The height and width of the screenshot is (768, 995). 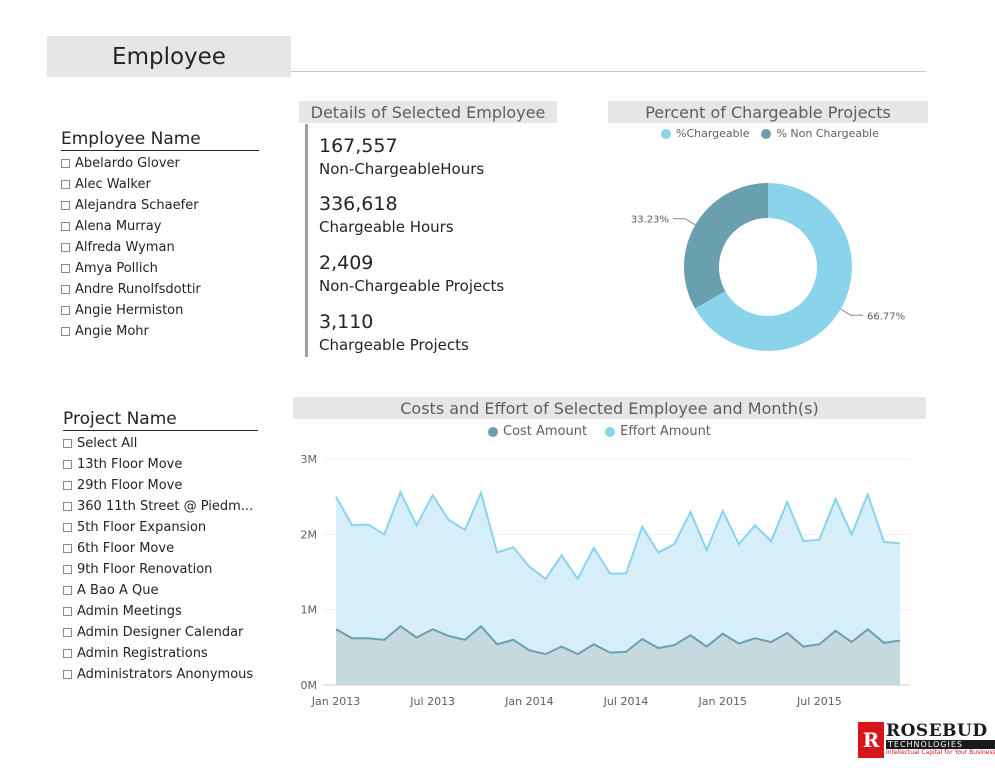 What do you see at coordinates (871, 740) in the screenshot?
I see `logo-mark: R` at bounding box center [871, 740].